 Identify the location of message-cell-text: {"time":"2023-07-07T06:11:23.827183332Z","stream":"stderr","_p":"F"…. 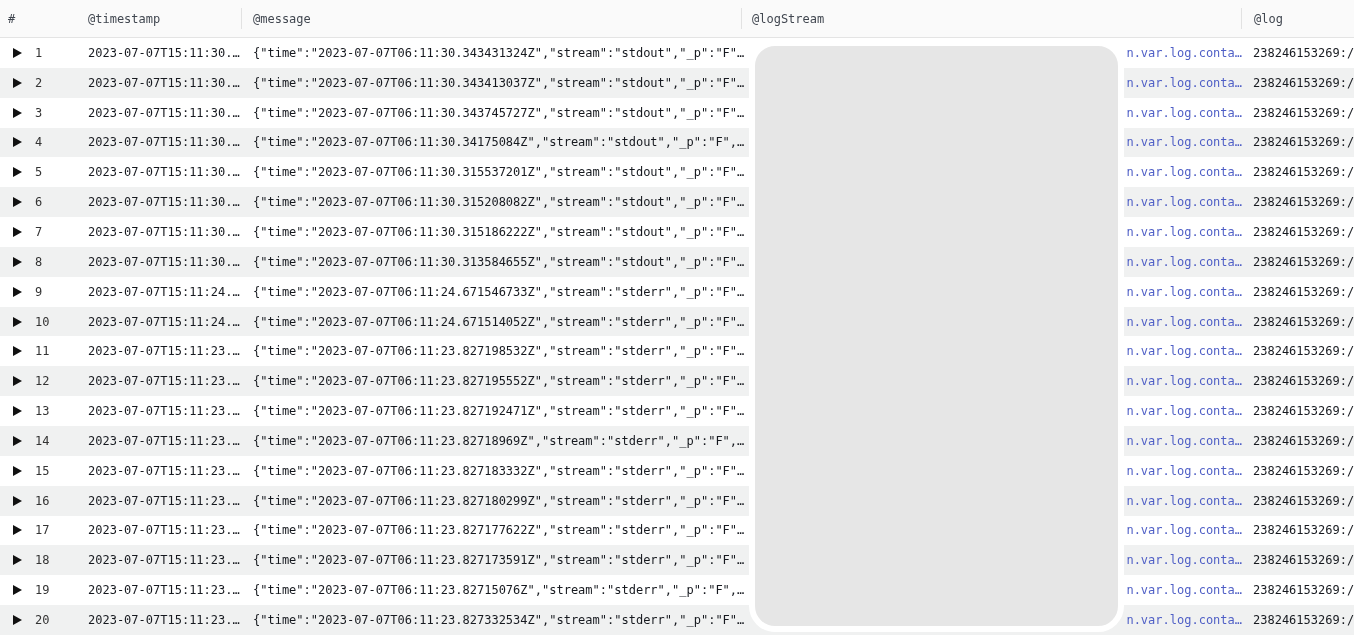
(499, 471).